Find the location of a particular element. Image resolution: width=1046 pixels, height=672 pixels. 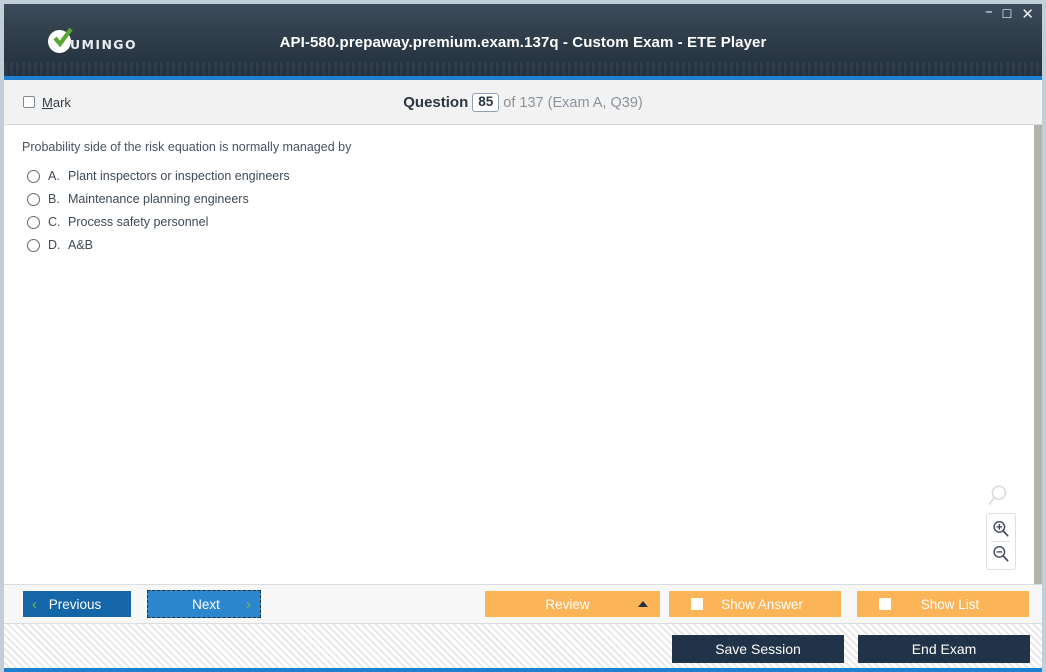

maximize-icon: ☐ is located at coordinates (1007, 14).